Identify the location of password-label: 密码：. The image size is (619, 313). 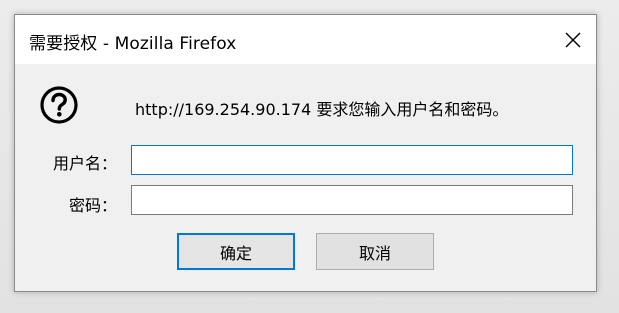
(92, 205).